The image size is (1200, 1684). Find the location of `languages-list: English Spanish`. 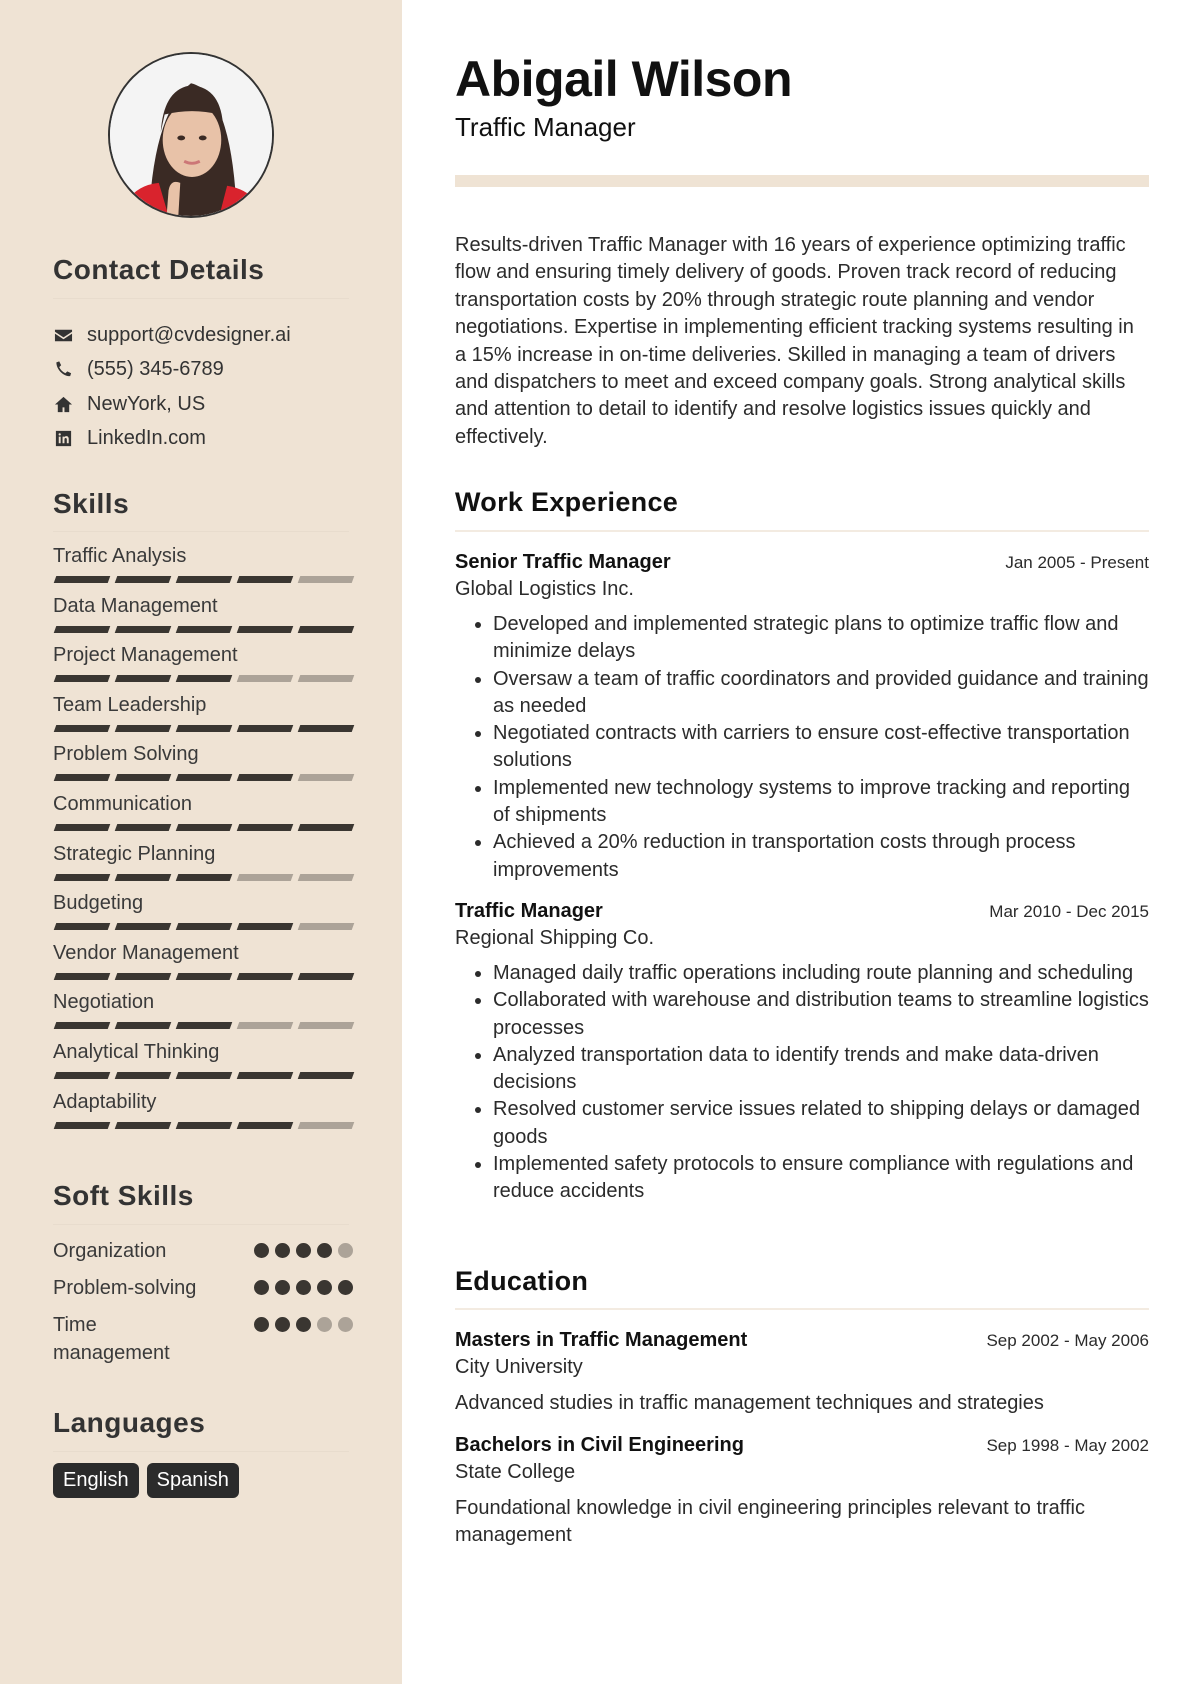

languages-list: English Spanish is located at coordinates (146, 1480).